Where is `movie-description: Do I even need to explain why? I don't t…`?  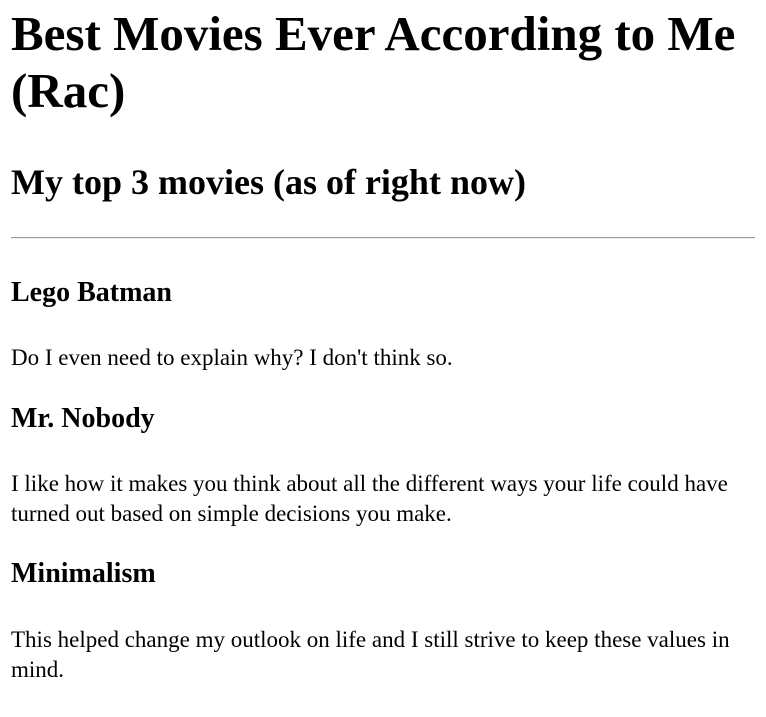
movie-description: Do I even need to explain why? I don't t… is located at coordinates (232, 357).